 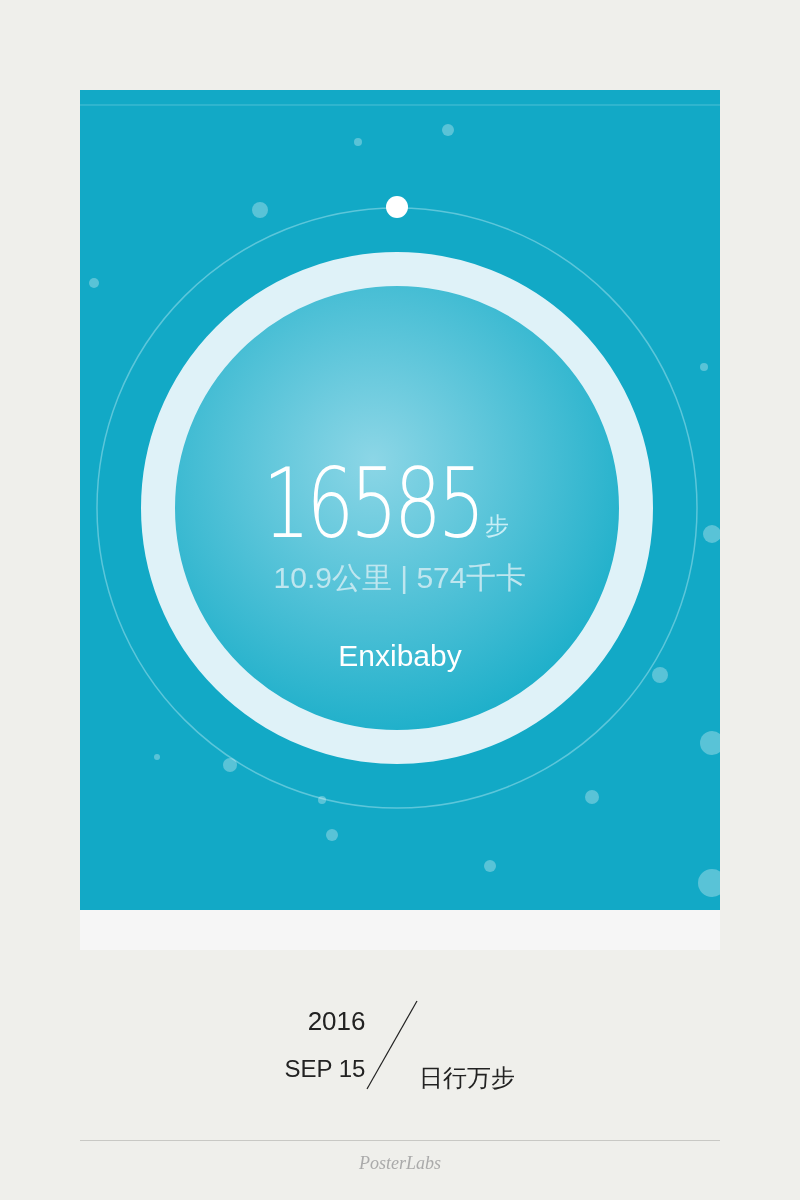 What do you see at coordinates (400, 656) in the screenshot?
I see `user-name: Enxibaby` at bounding box center [400, 656].